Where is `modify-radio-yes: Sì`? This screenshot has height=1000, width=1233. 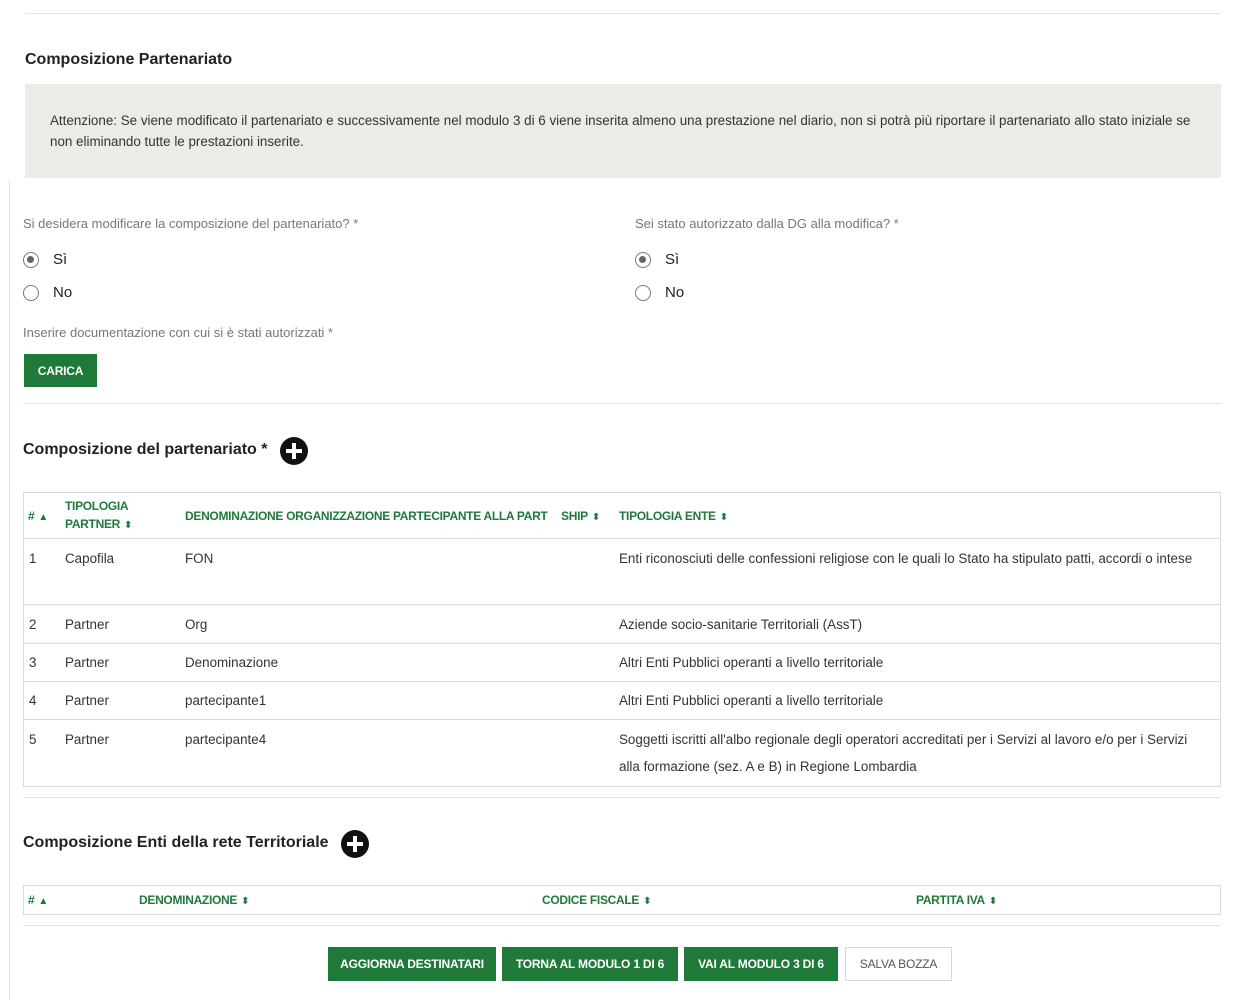 modify-radio-yes: Sì is located at coordinates (45, 259).